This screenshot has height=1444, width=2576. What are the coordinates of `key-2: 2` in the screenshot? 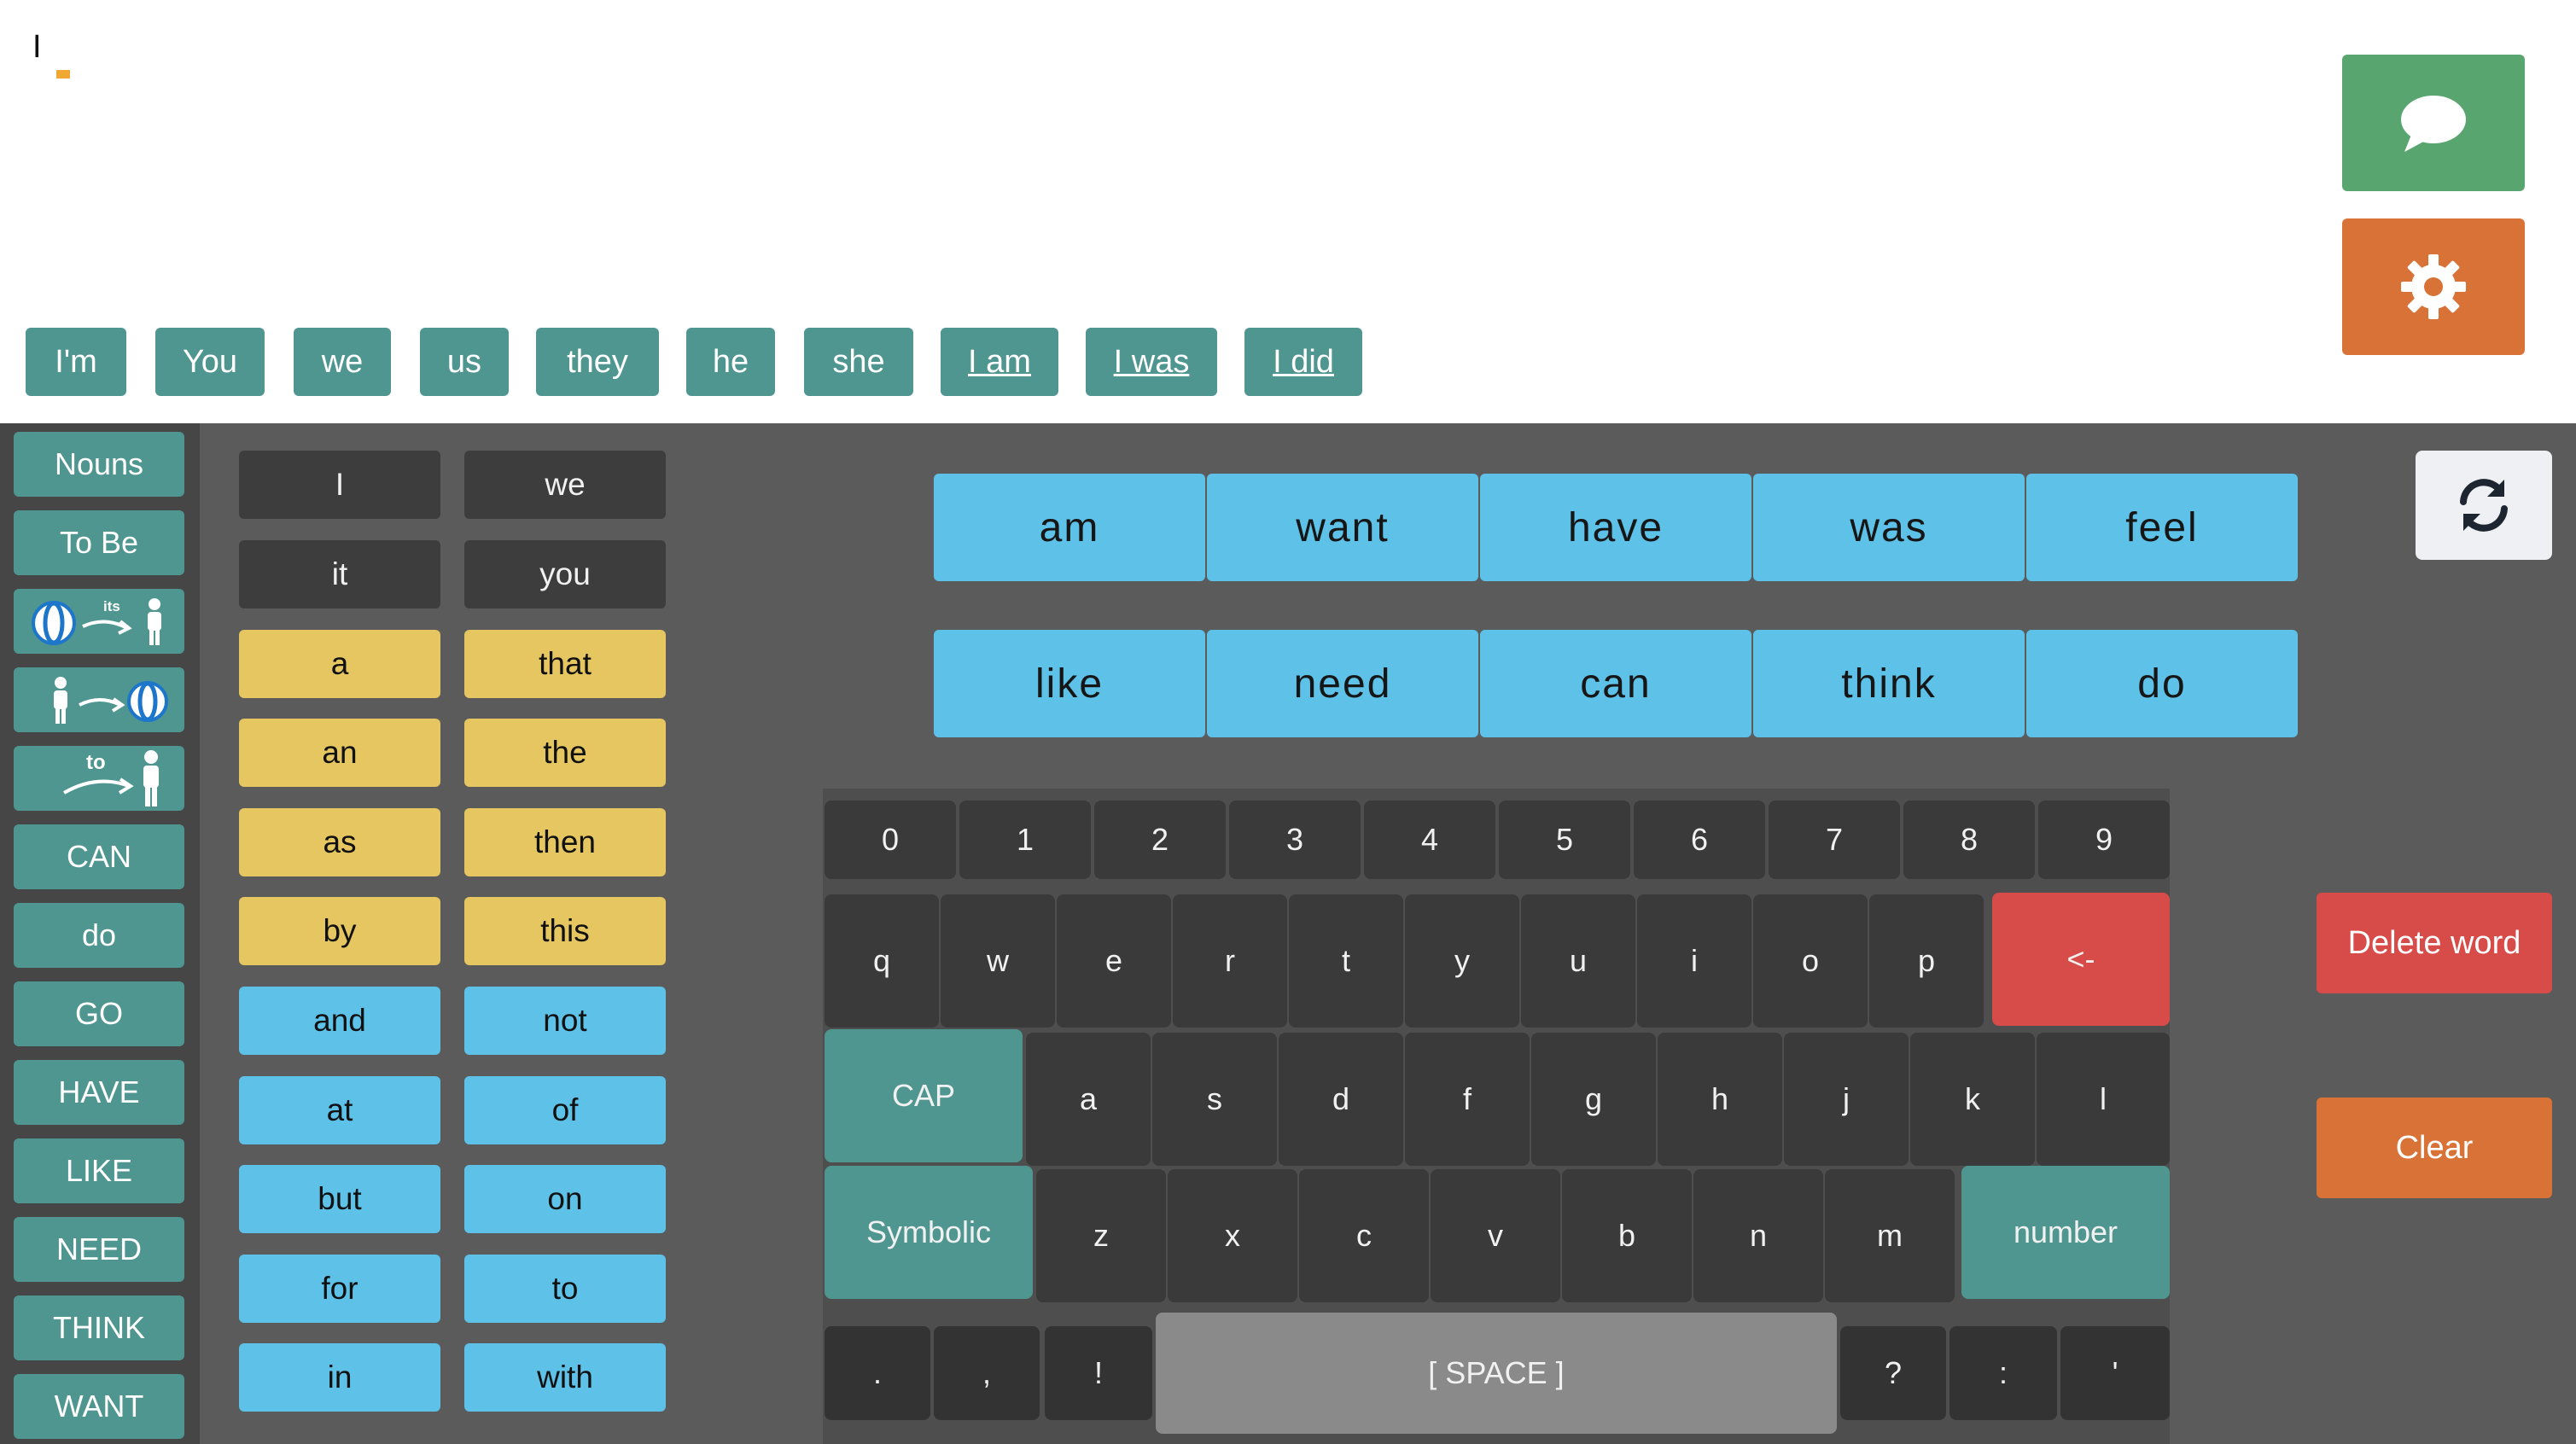 It's located at (1160, 840).